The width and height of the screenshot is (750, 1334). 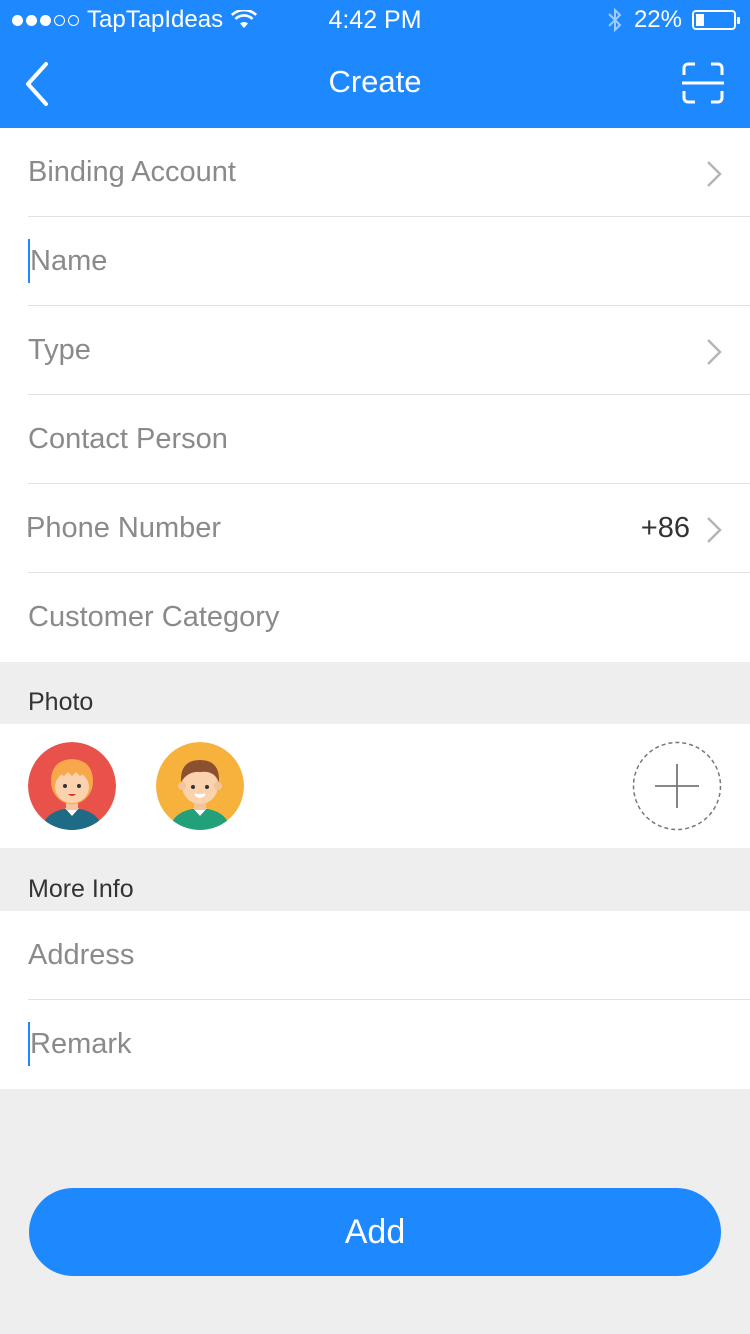 I want to click on photo-row, so click(x=375, y=786).